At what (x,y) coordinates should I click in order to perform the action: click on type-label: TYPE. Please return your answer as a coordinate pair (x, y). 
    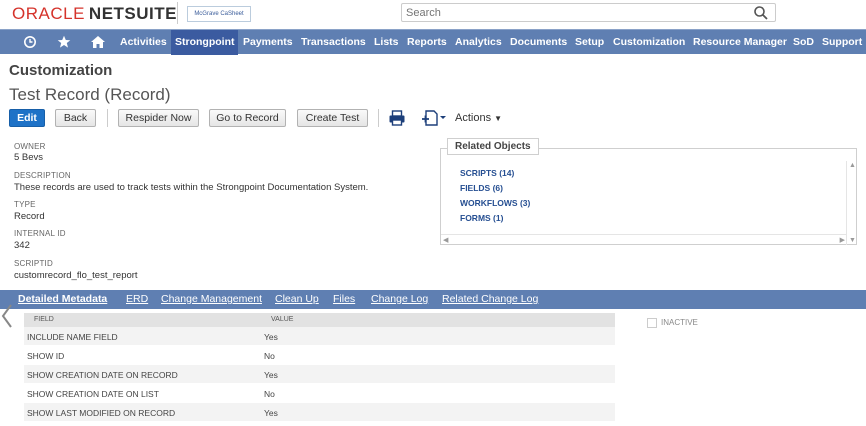
    Looking at the image, I should click on (25, 204).